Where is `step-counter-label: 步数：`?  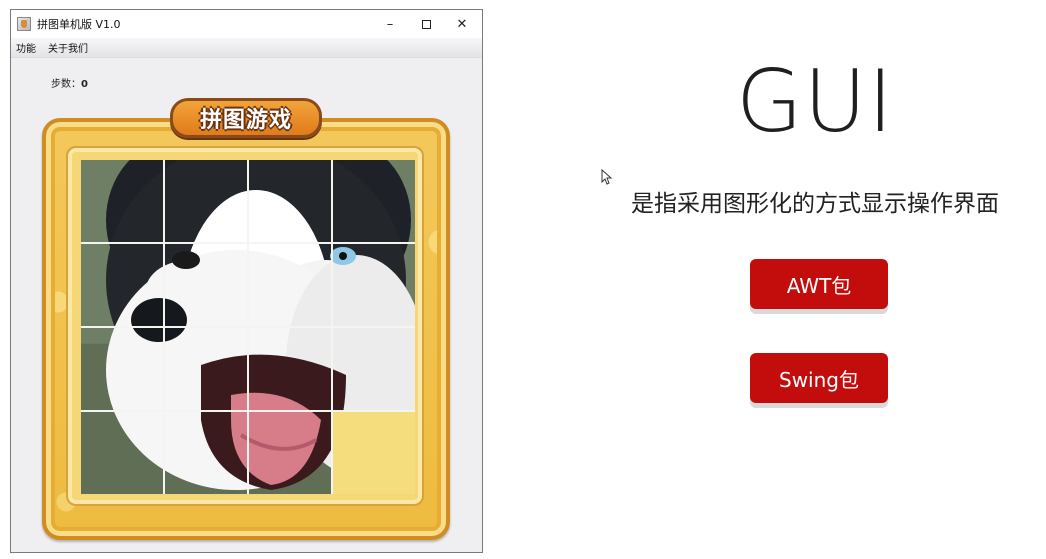
step-counter-label: 步数： is located at coordinates (66, 84).